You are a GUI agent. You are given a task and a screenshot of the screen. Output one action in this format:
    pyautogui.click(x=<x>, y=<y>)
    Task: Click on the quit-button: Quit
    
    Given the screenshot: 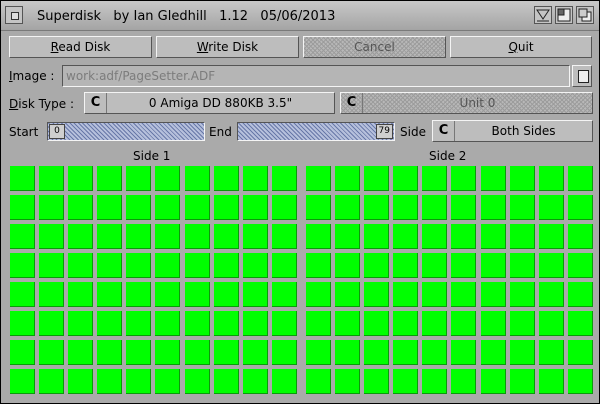 What is the action you would take?
    pyautogui.click(x=521, y=47)
    